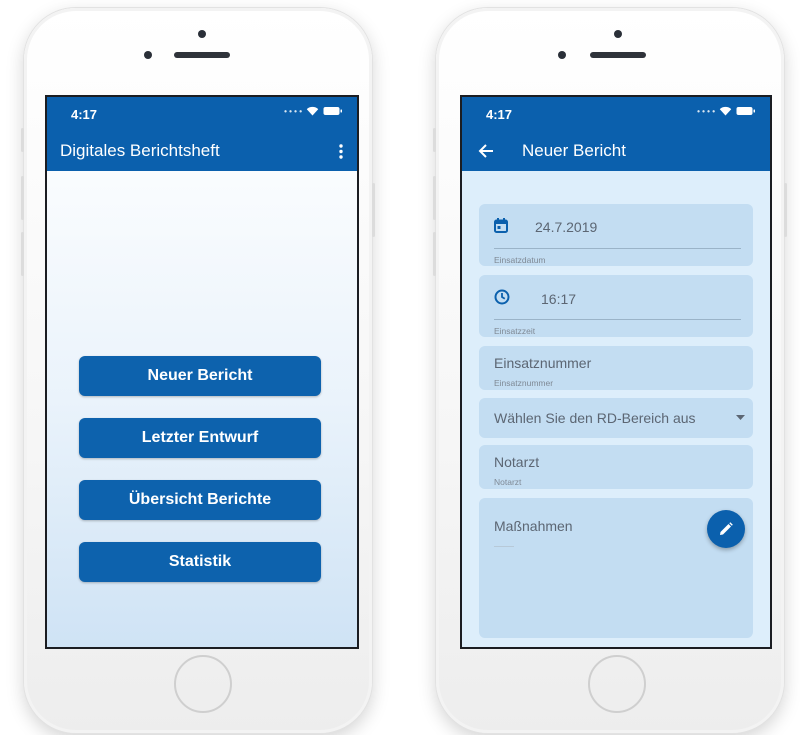  What do you see at coordinates (559, 299) in the screenshot?
I see `time-value: 16:17` at bounding box center [559, 299].